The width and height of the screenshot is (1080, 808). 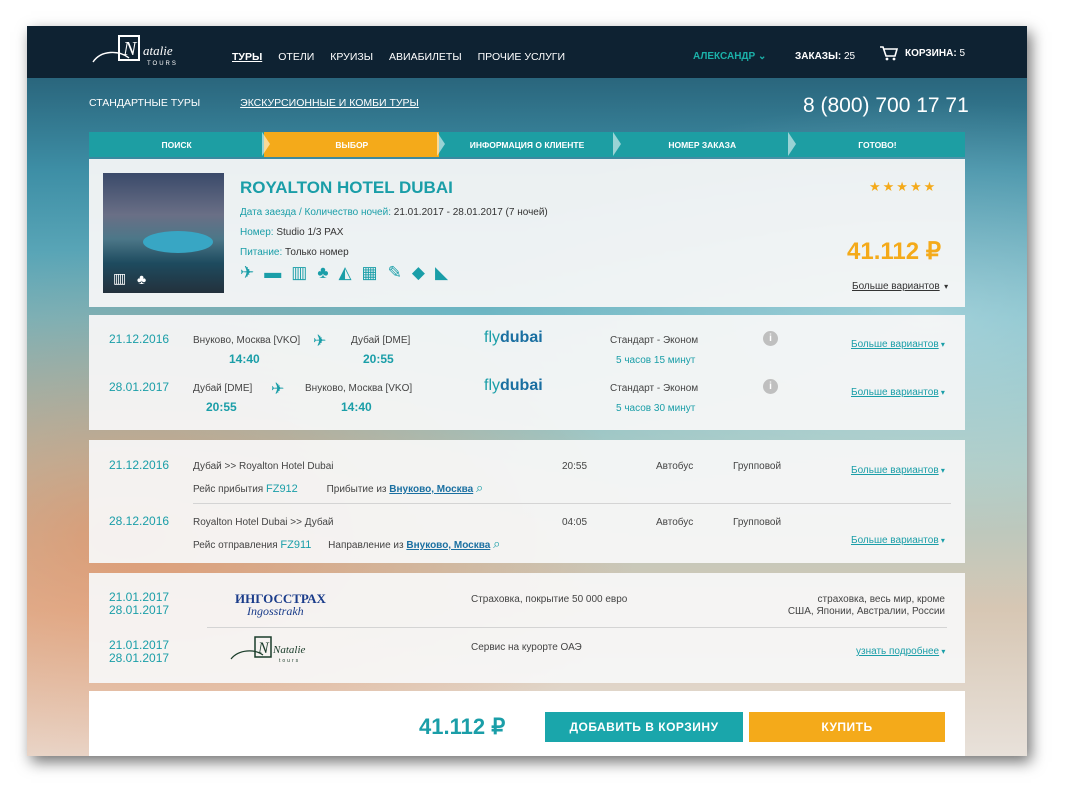 I want to click on natalie-tours-logo: N Natalie tours, so click(x=268, y=650).